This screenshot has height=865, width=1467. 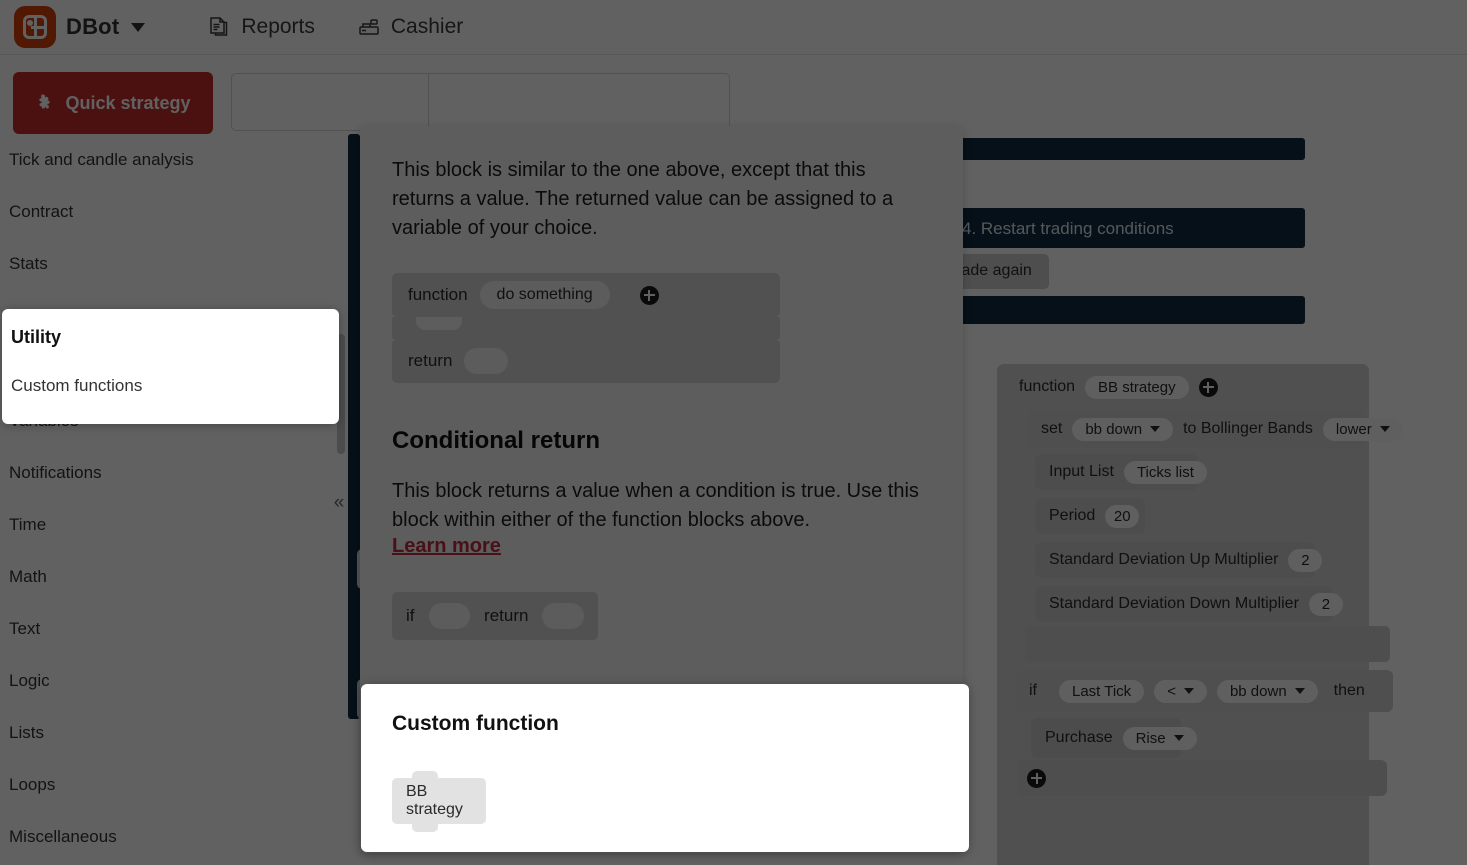 I want to click on custom-functions-item: Custom functions, so click(x=175, y=386).